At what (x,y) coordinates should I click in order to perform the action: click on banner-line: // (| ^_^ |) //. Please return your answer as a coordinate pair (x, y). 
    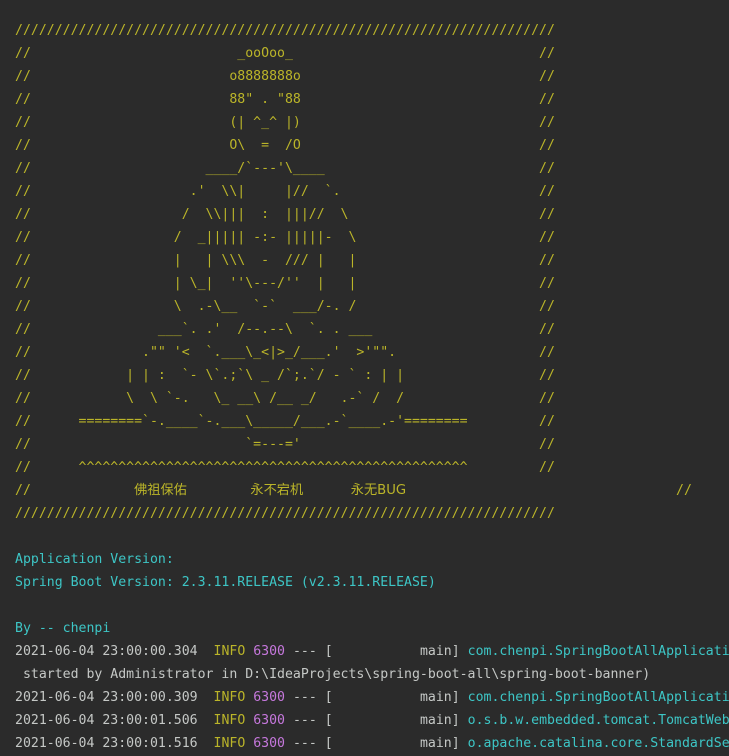
    Looking at the image, I should click on (285, 122).